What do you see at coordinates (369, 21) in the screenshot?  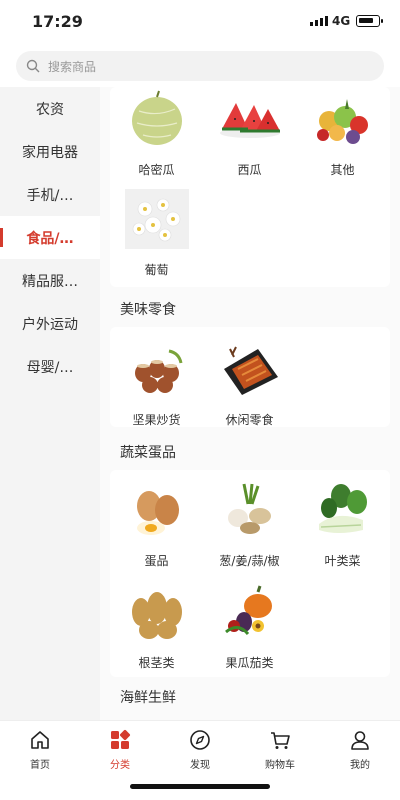 I see `battery-icon` at bounding box center [369, 21].